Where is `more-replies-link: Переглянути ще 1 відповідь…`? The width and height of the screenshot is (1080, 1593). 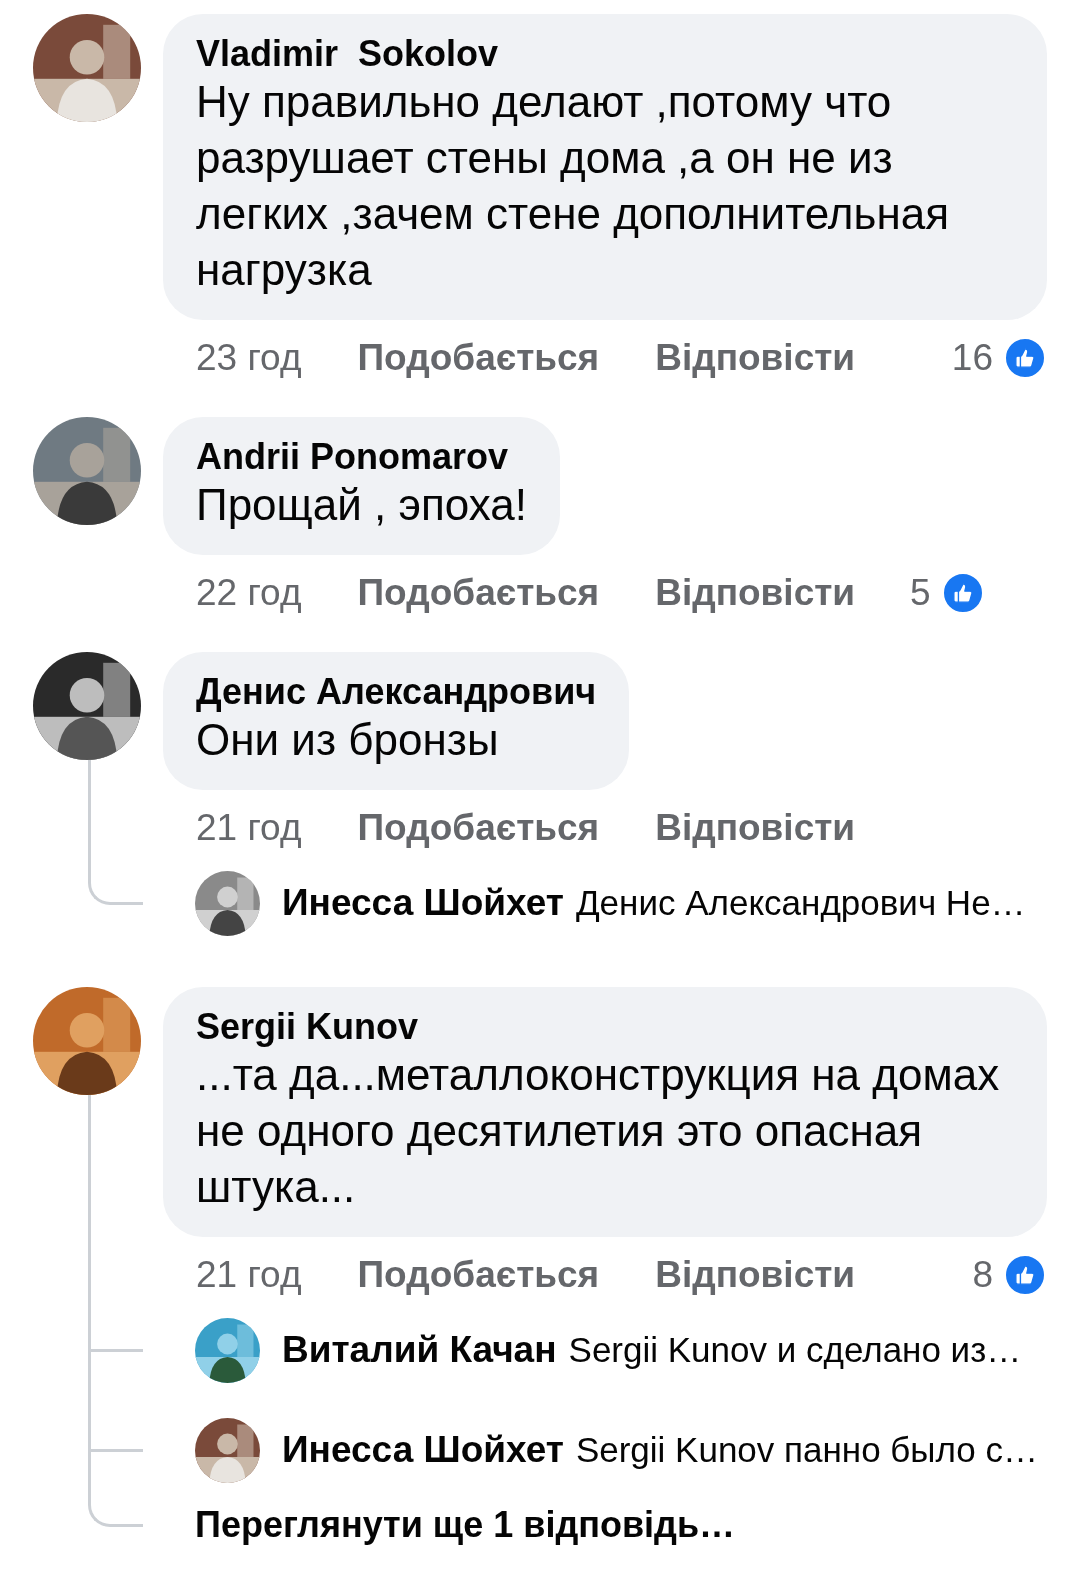 more-replies-link: Переглянути ще 1 відповідь… is located at coordinates (465, 1525).